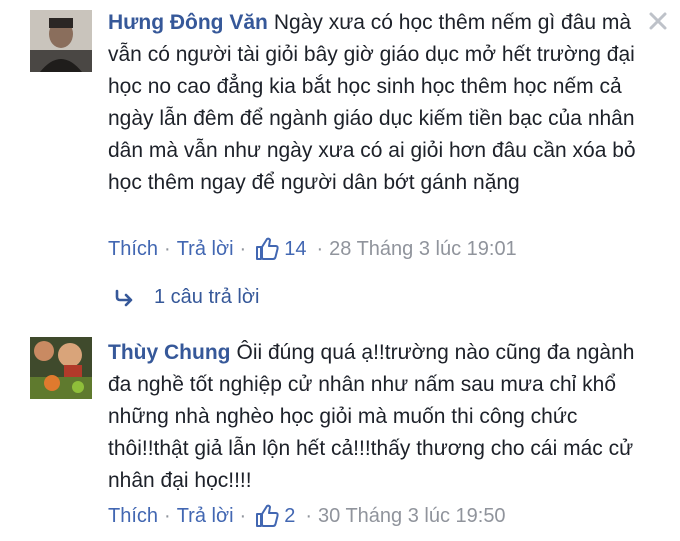 The height and width of the screenshot is (541, 680). What do you see at coordinates (206, 297) in the screenshot?
I see `replies-count-label: 1 câu trả lời` at bounding box center [206, 297].